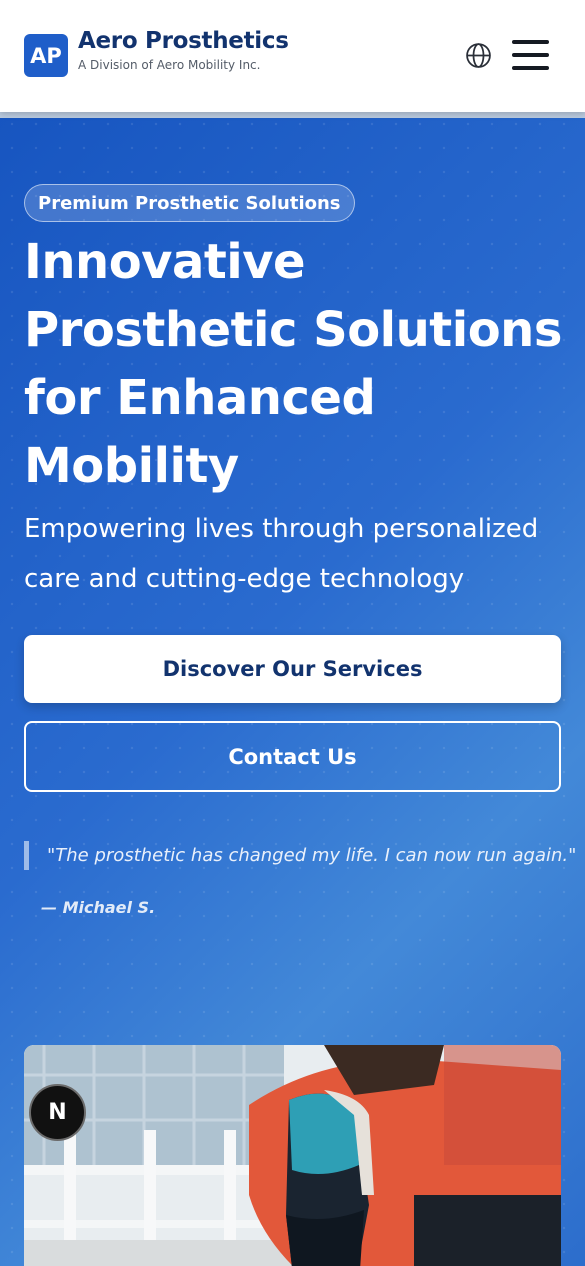 The height and width of the screenshot is (1266, 585). Describe the element at coordinates (26, 855) in the screenshot. I see `quote-accent-bar` at that location.